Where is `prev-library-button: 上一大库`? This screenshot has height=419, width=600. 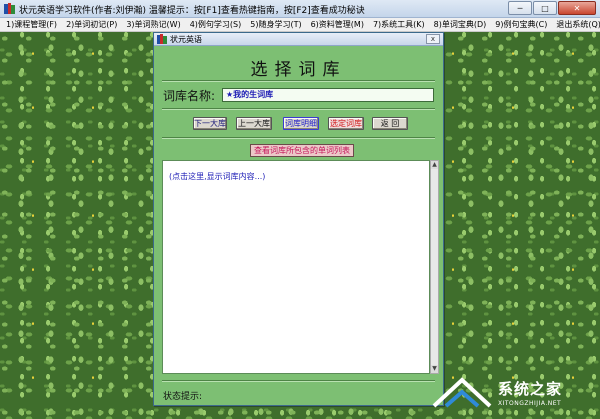 prev-library-button: 上一大库 is located at coordinates (254, 123).